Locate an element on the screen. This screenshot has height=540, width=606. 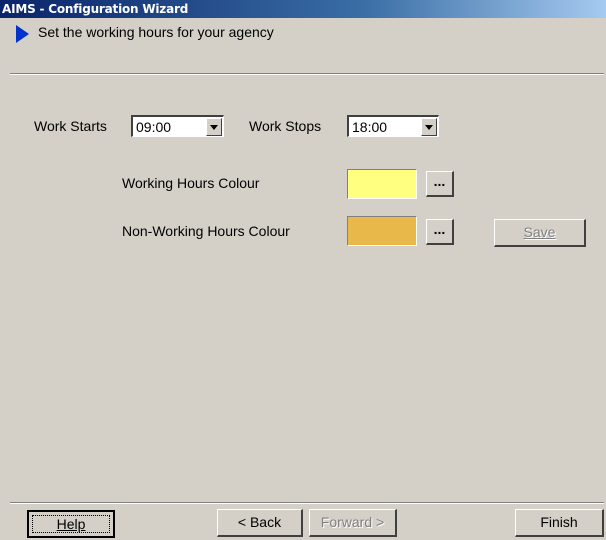
work-stops-label: Work Stops is located at coordinates (285, 126).